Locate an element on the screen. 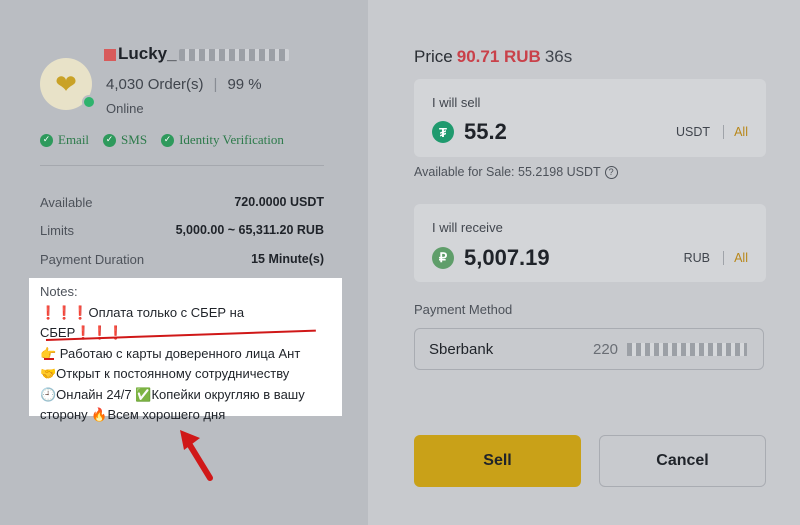 The height and width of the screenshot is (525, 800). sell-all-button: All is located at coordinates (741, 132).